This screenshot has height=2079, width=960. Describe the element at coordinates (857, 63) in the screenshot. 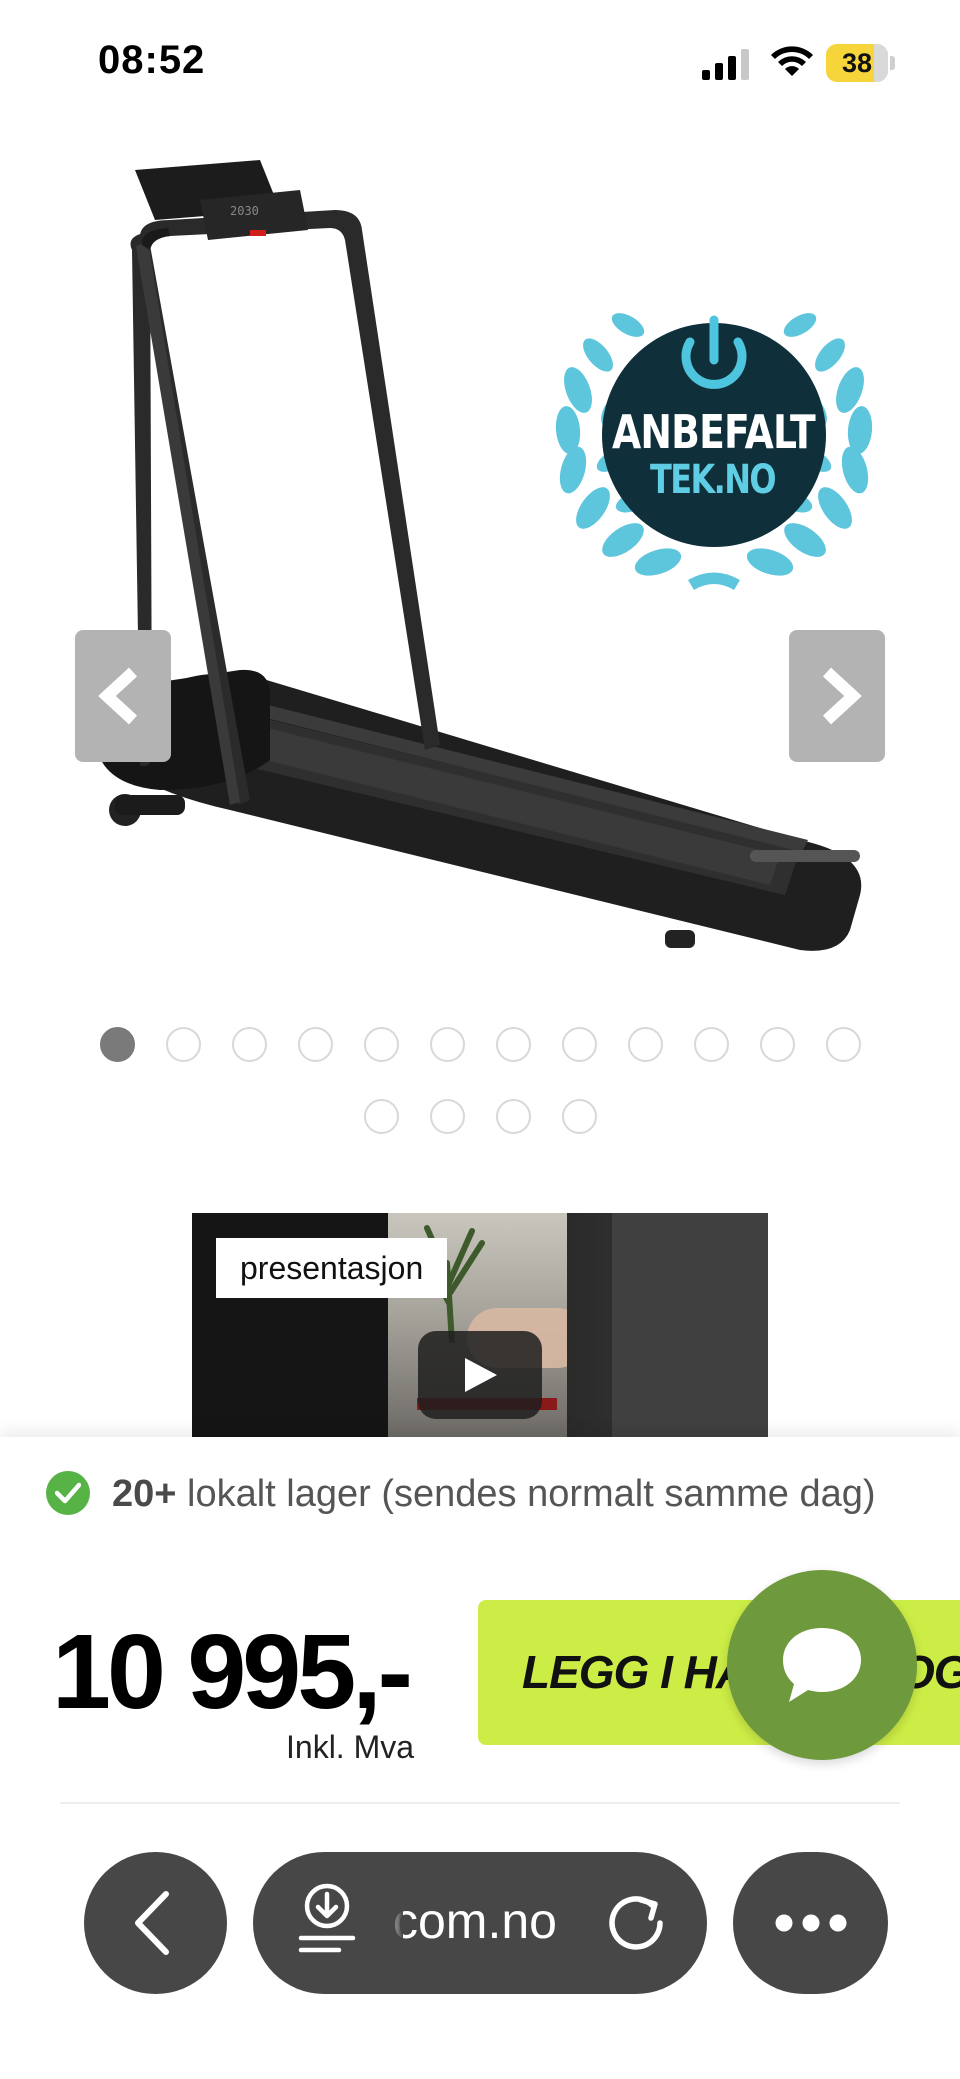

I see `battery-level: 38` at that location.